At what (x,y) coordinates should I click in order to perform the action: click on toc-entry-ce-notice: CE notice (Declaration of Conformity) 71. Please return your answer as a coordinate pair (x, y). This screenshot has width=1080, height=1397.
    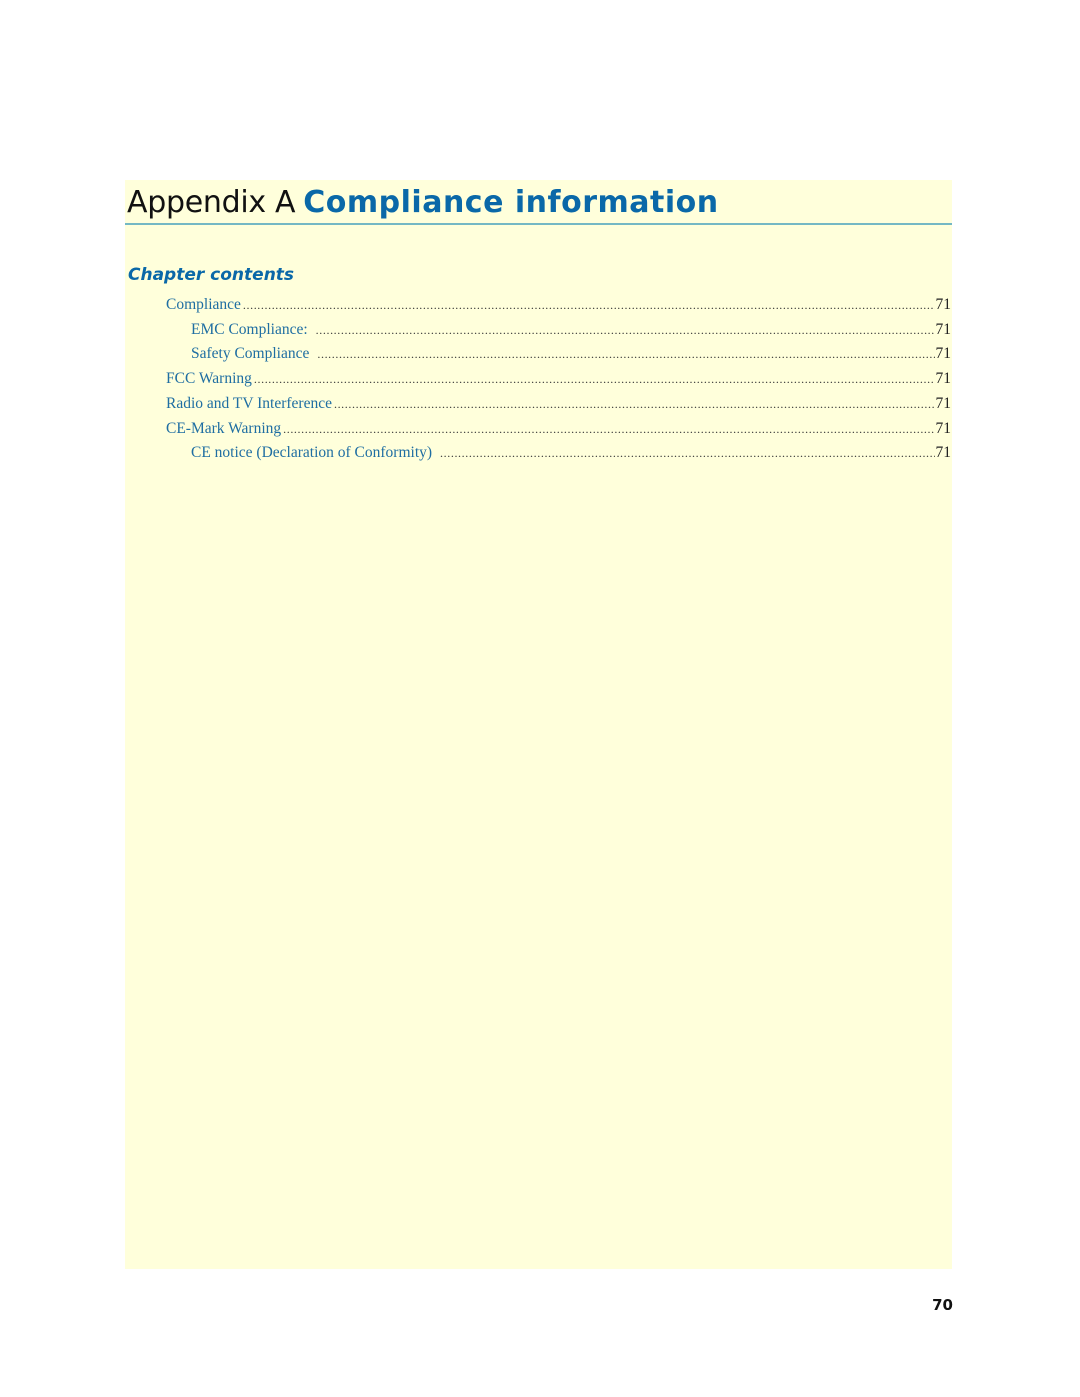
    Looking at the image, I should click on (571, 453).